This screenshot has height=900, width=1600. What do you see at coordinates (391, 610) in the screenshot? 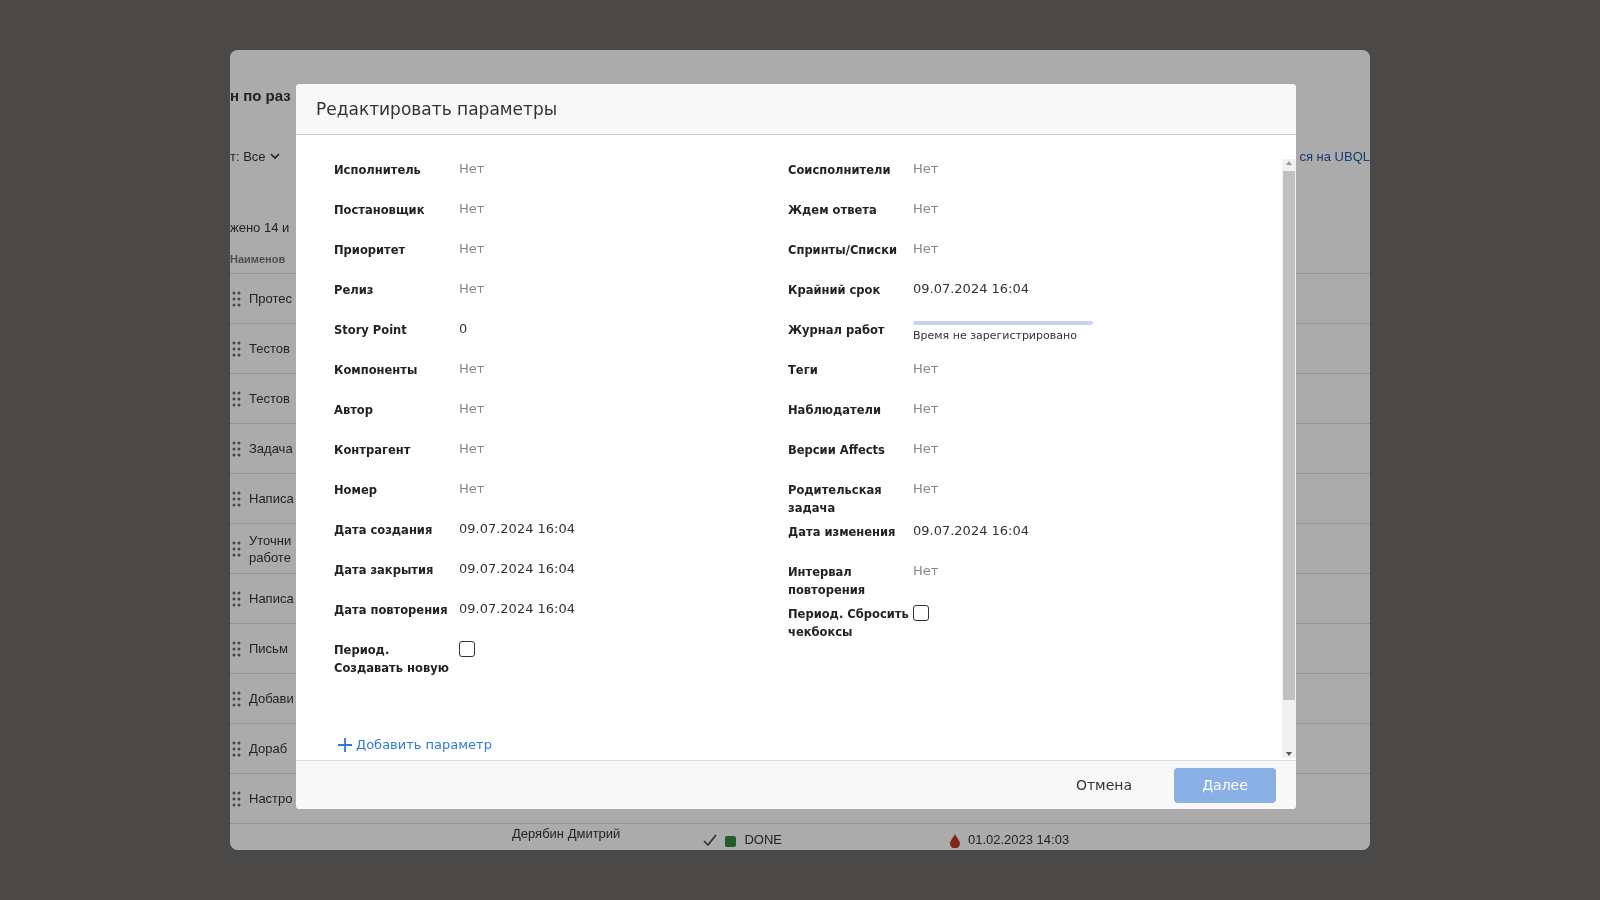
I see `field-label: Дата повторения` at bounding box center [391, 610].